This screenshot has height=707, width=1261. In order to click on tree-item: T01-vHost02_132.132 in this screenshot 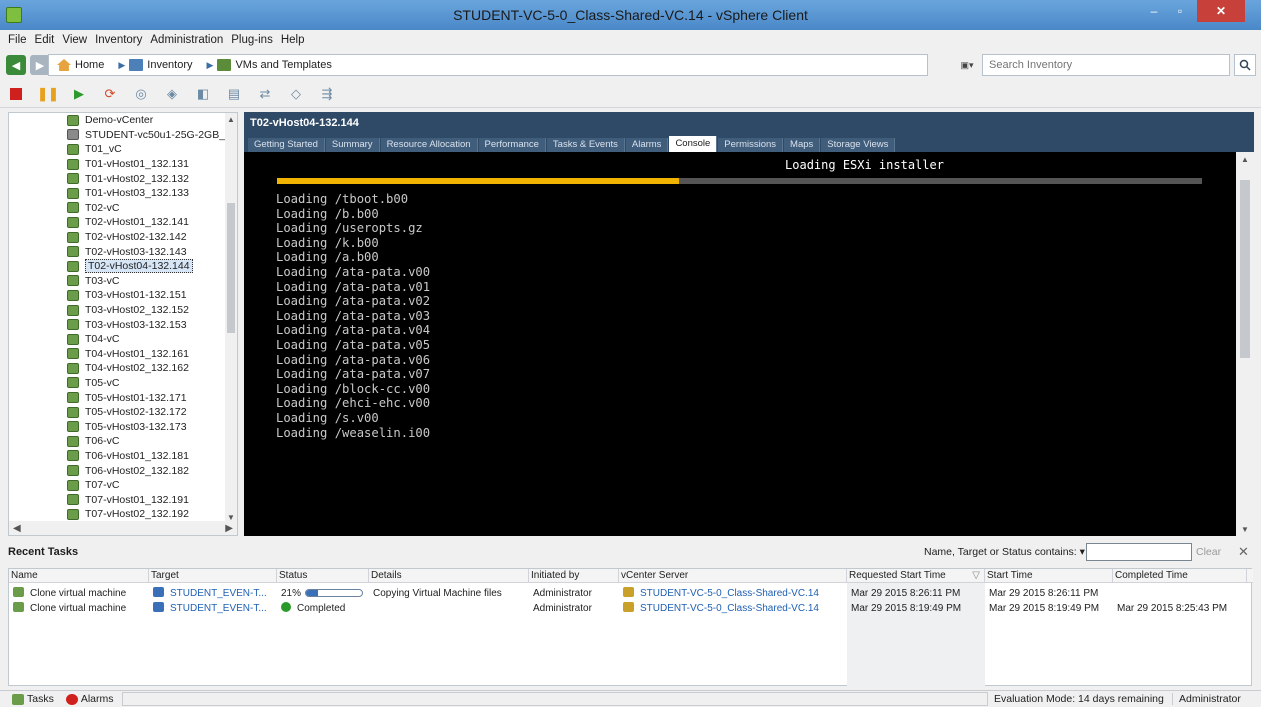, I will do `click(118, 178)`.